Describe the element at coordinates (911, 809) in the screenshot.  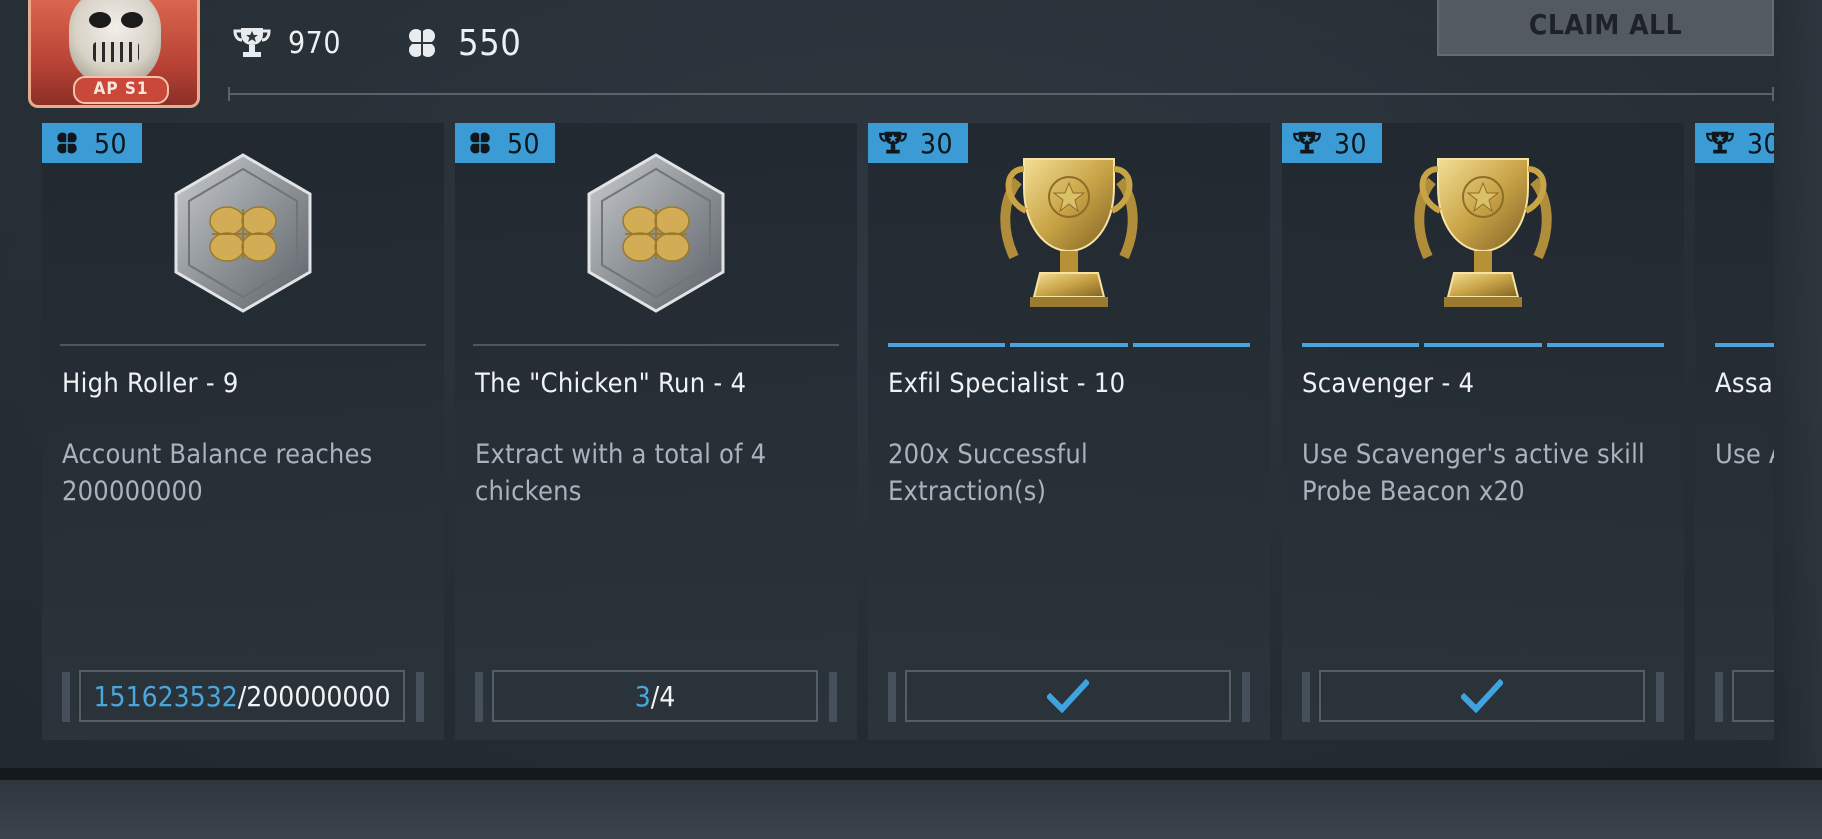
I see `background-strip` at that location.